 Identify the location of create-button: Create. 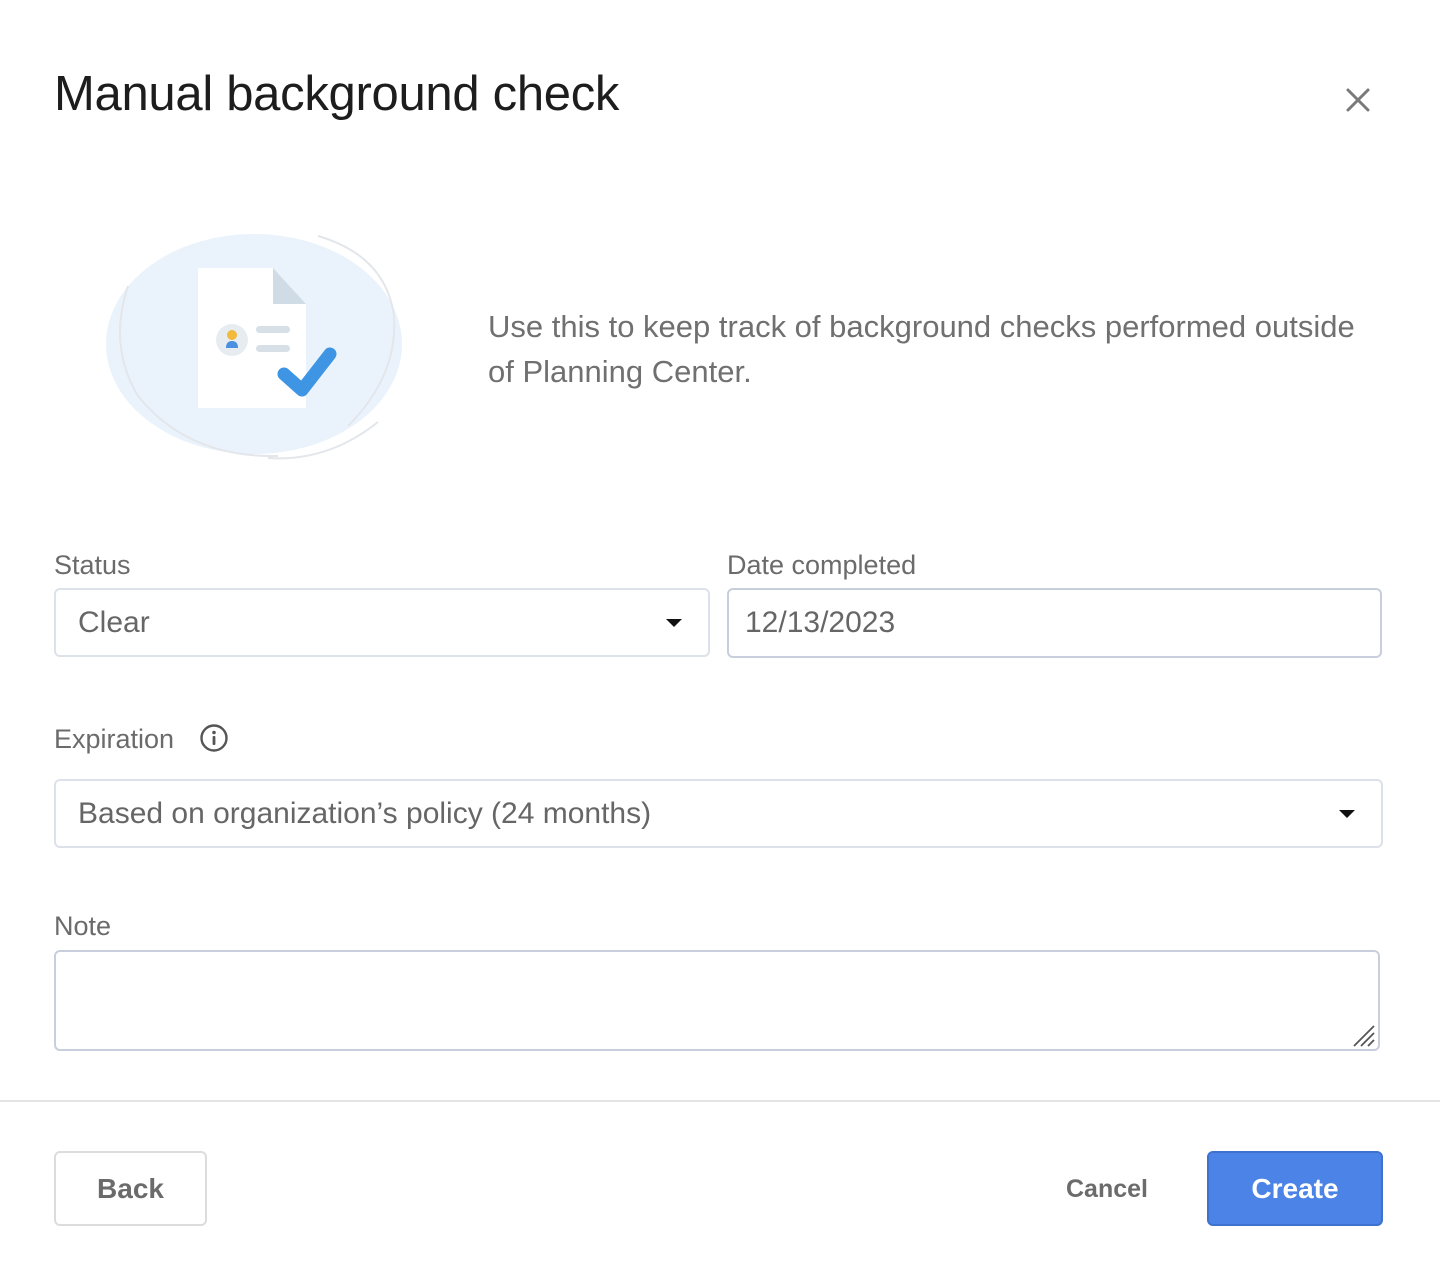
(1295, 1188).